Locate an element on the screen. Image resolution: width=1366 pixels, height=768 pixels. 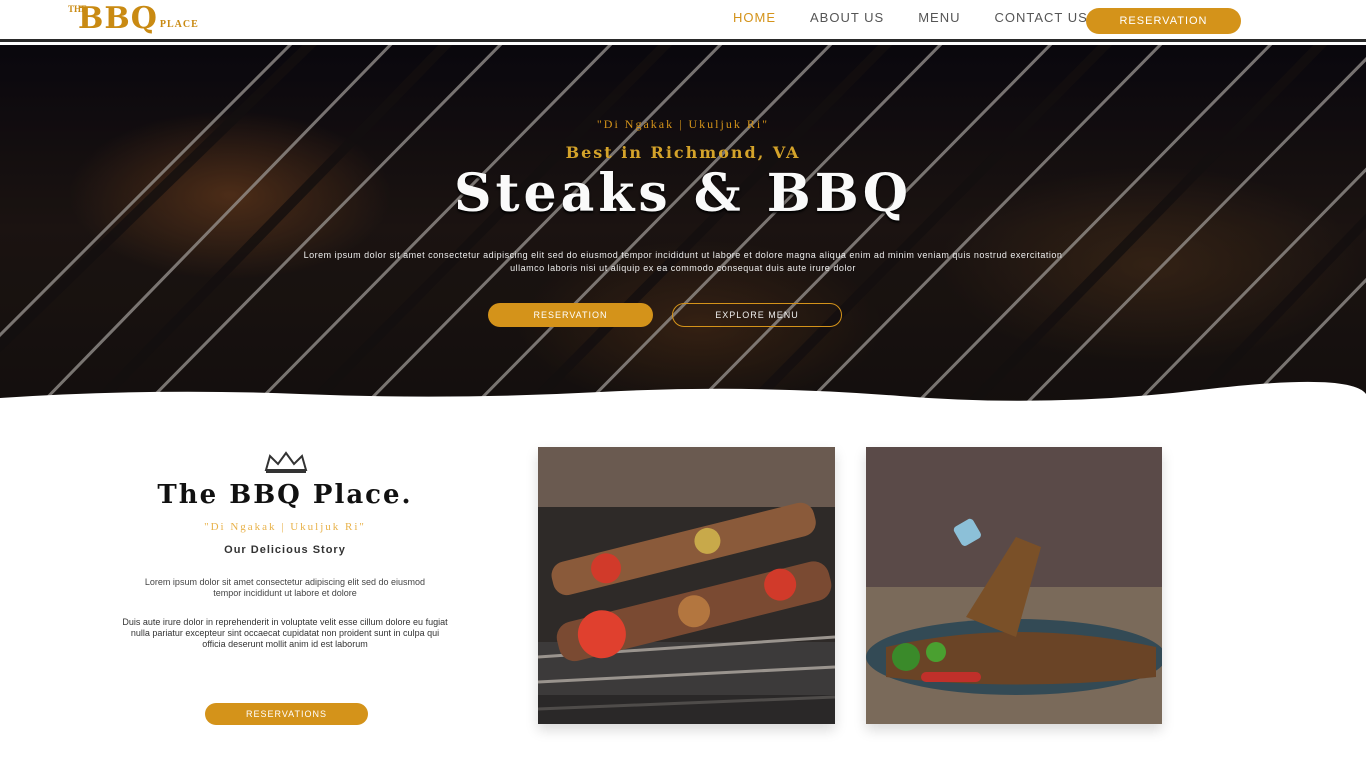
about-title: The BBQ Place. is located at coordinates (285, 495).